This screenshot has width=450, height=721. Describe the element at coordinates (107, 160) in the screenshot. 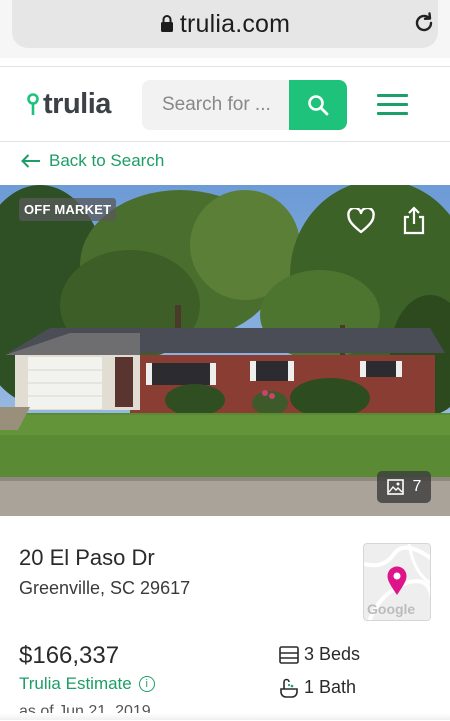

I see `back-to-search-label: Back to Search` at that location.